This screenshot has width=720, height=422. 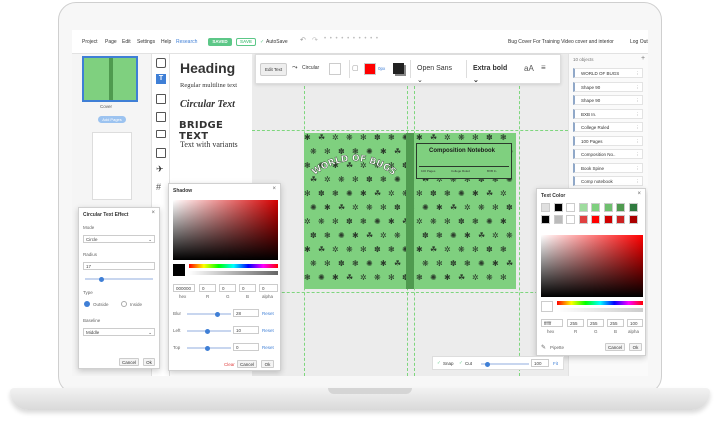 What do you see at coordinates (635, 323) in the screenshot?
I see `alpha-input: 100` at bounding box center [635, 323].